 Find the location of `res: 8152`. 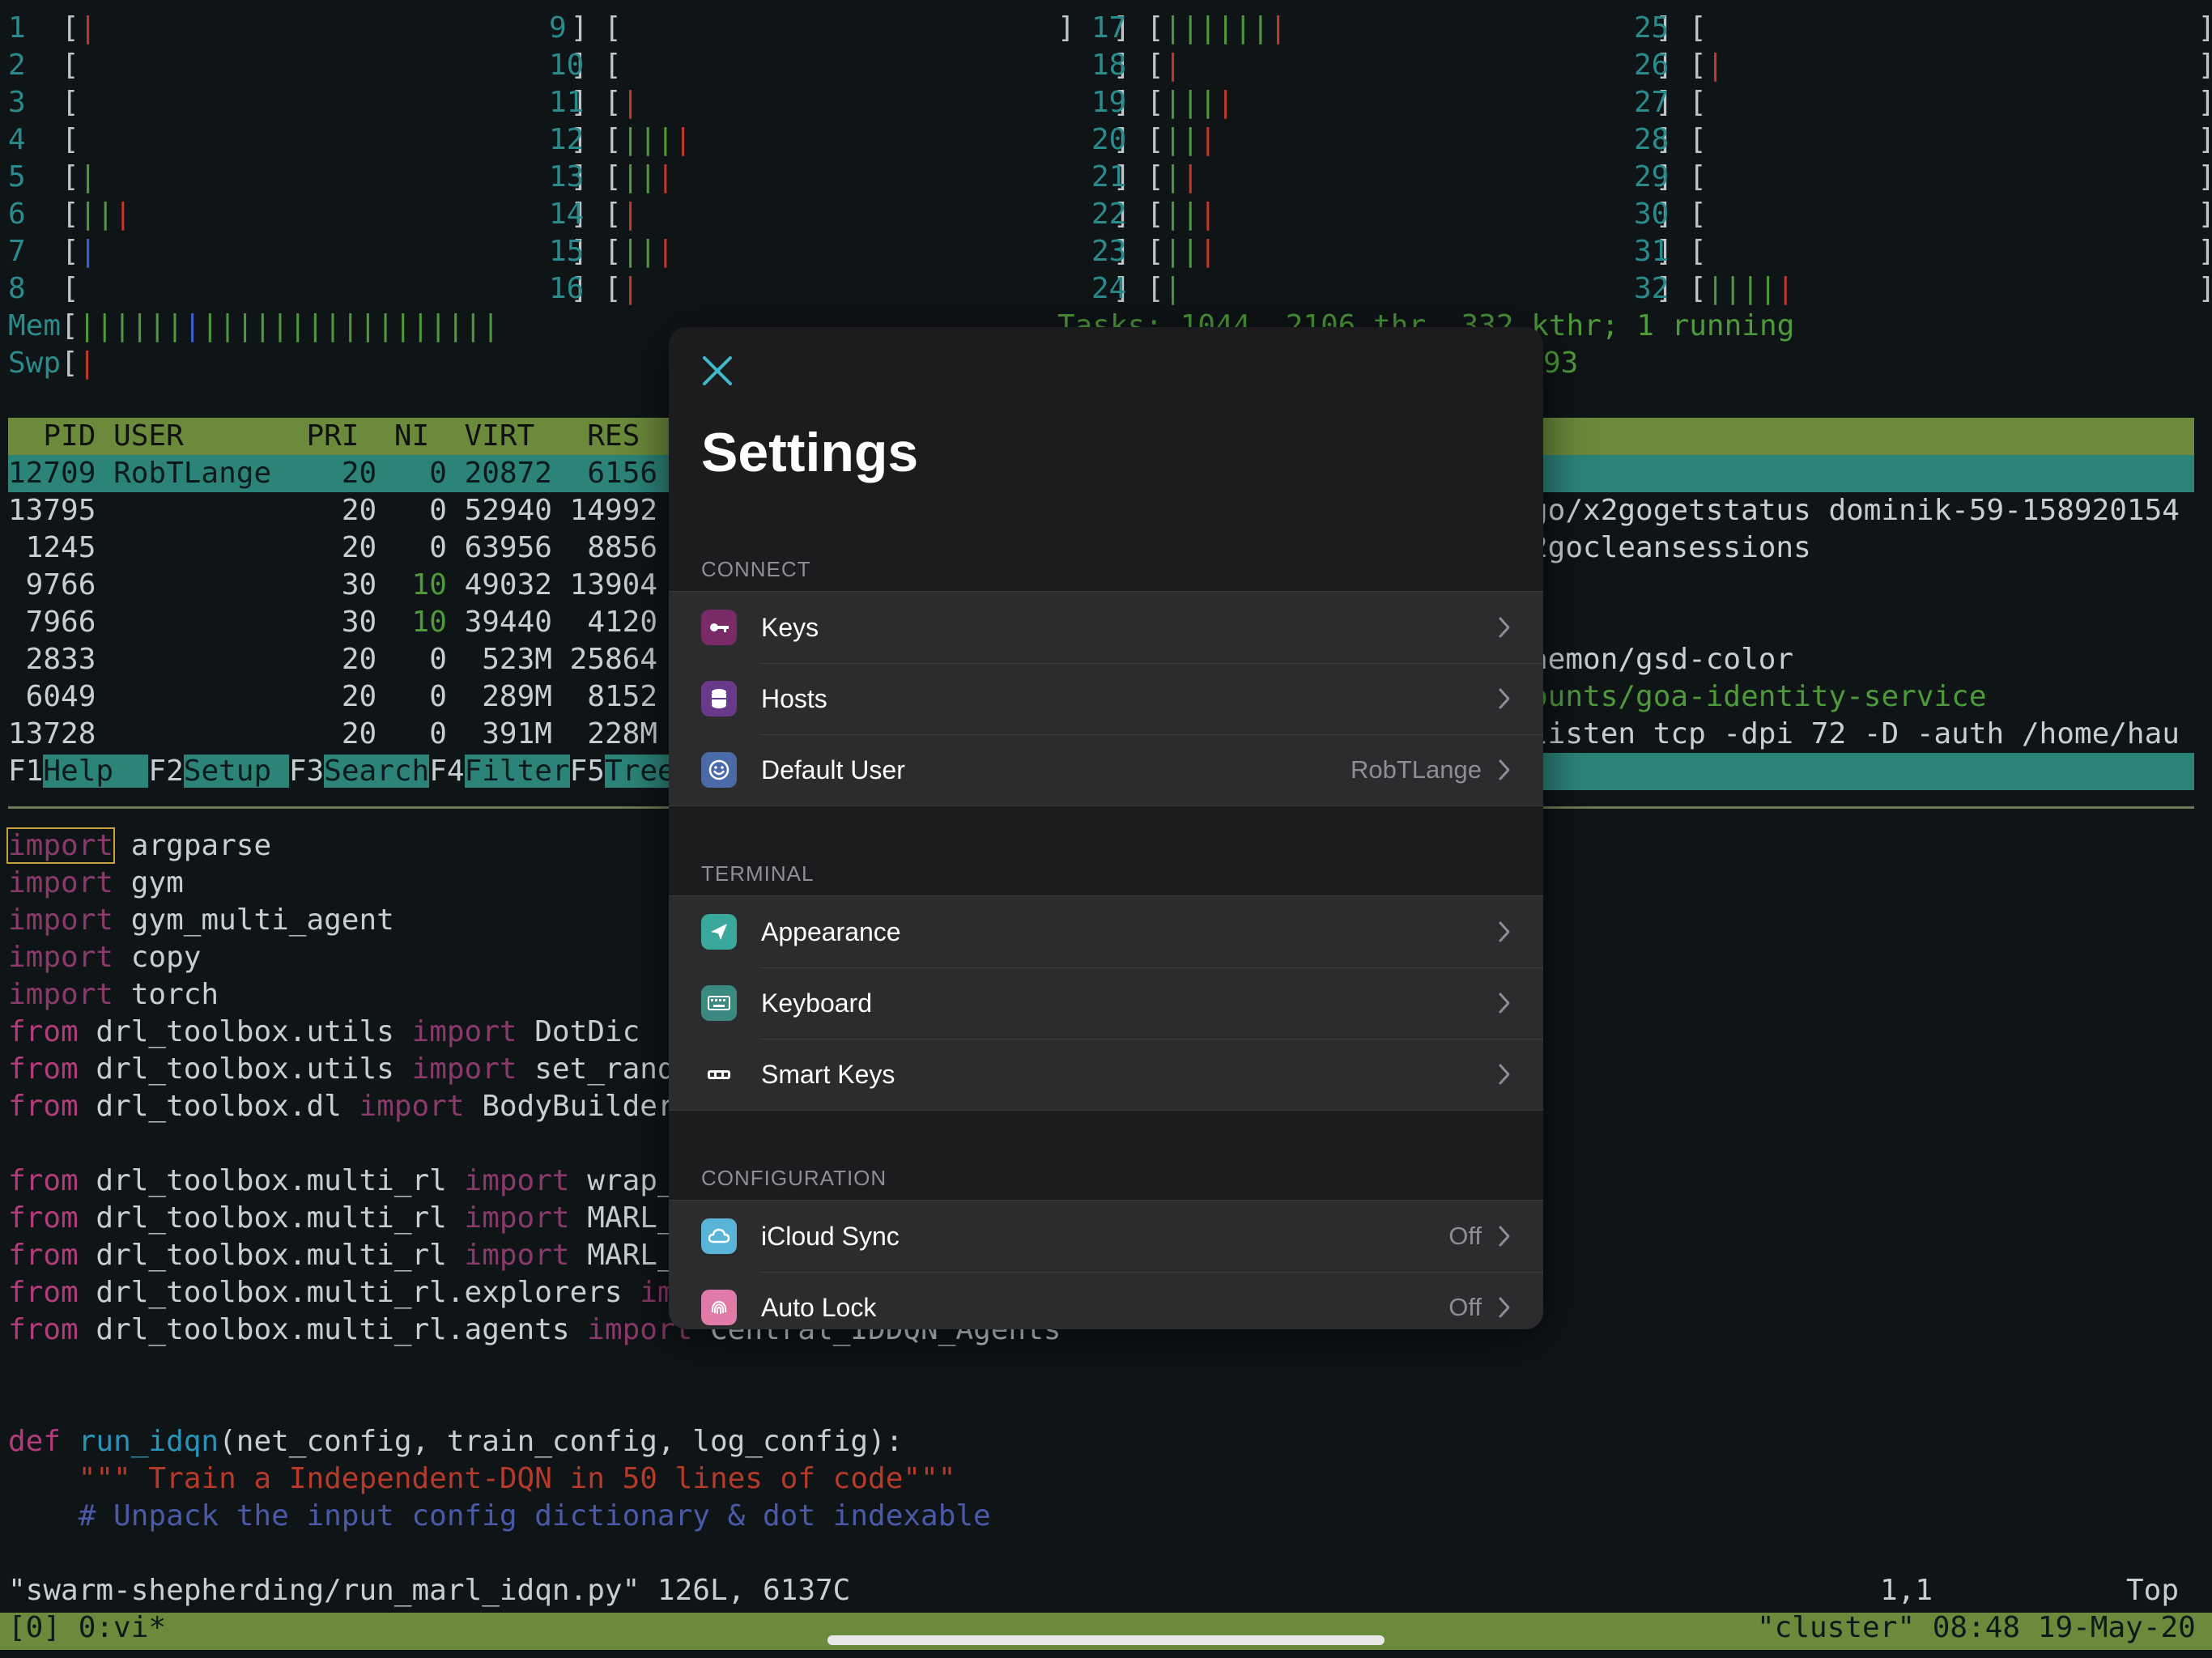

res: 8152 is located at coordinates (623, 696).